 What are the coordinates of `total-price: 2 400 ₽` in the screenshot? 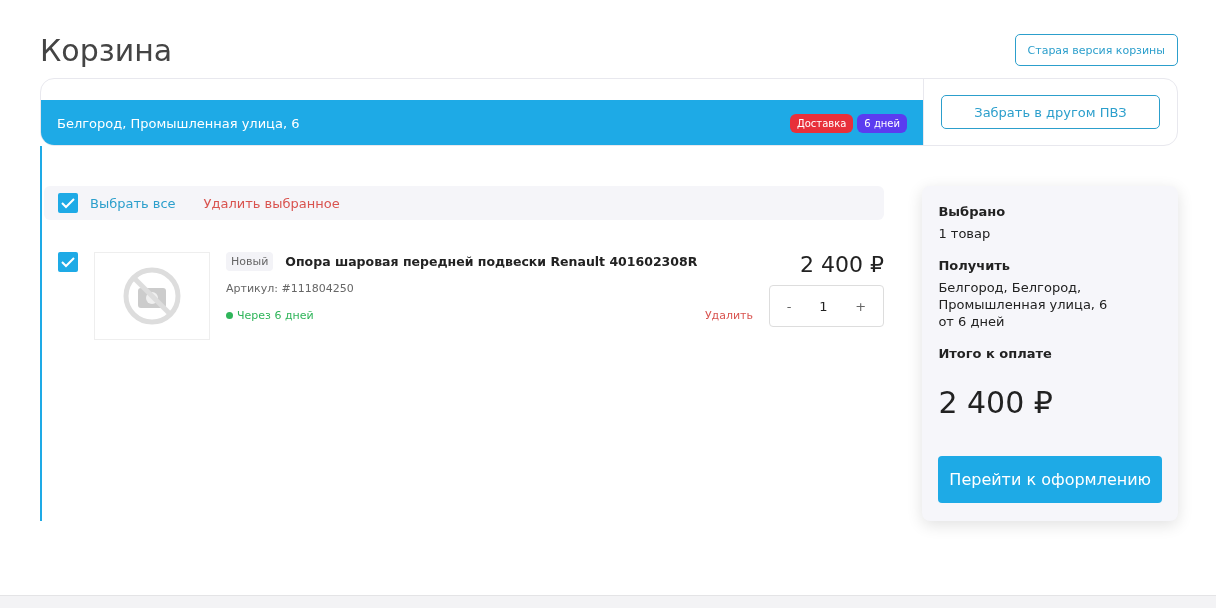 It's located at (996, 402).